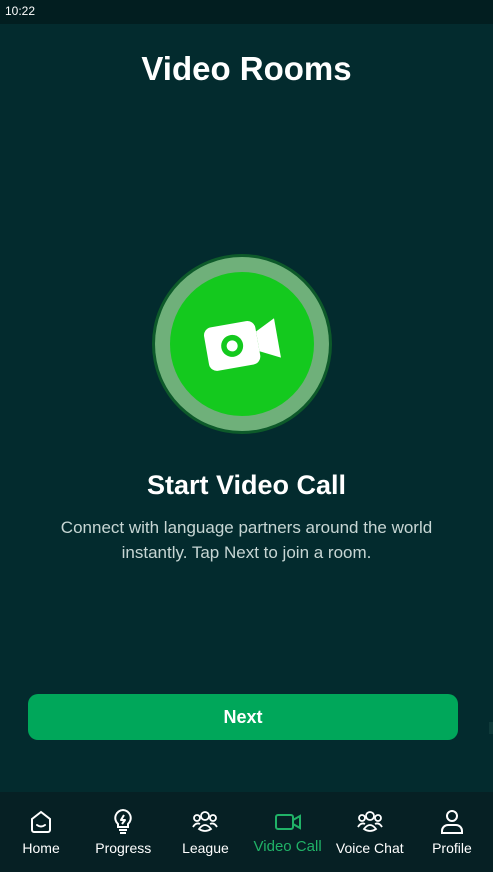 The width and height of the screenshot is (493, 872). I want to click on scrollbar-thumb, so click(491, 728).